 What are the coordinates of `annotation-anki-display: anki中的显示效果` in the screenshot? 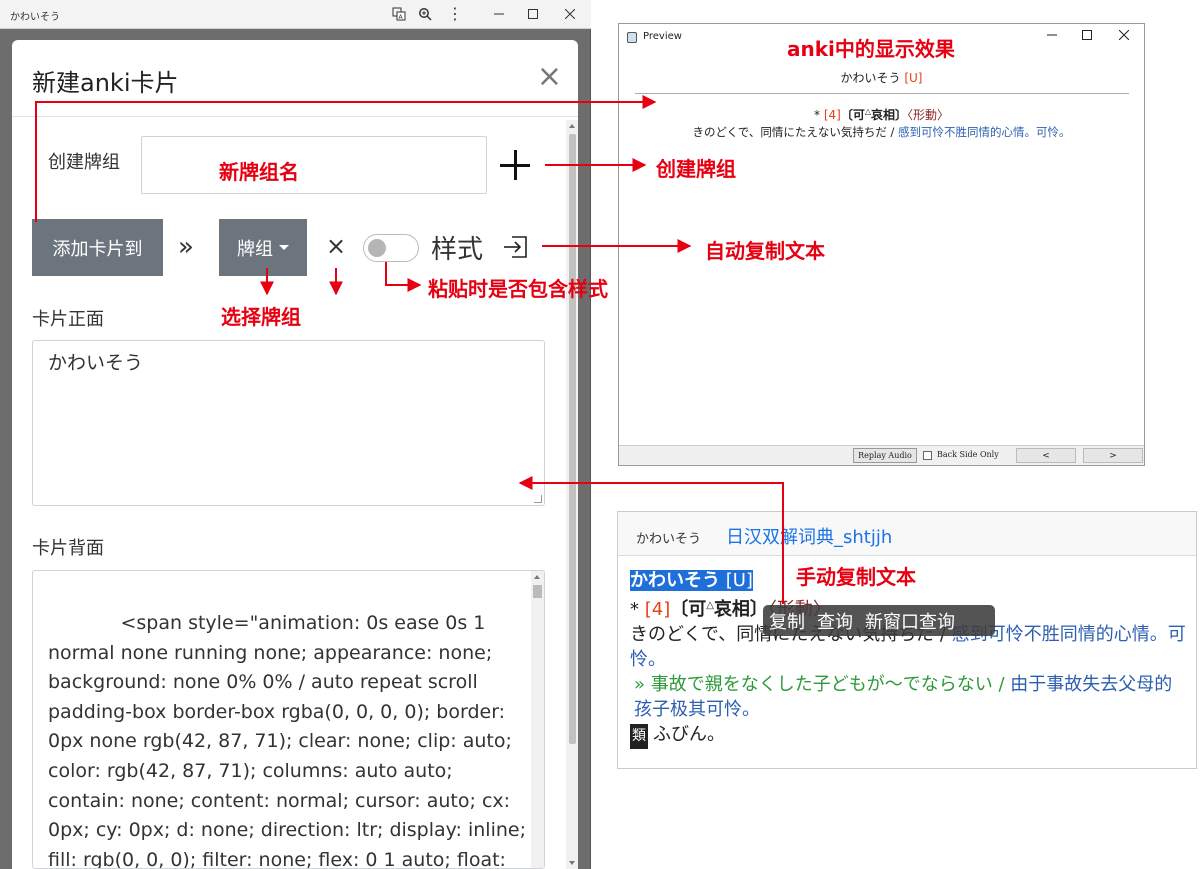 It's located at (871, 49).